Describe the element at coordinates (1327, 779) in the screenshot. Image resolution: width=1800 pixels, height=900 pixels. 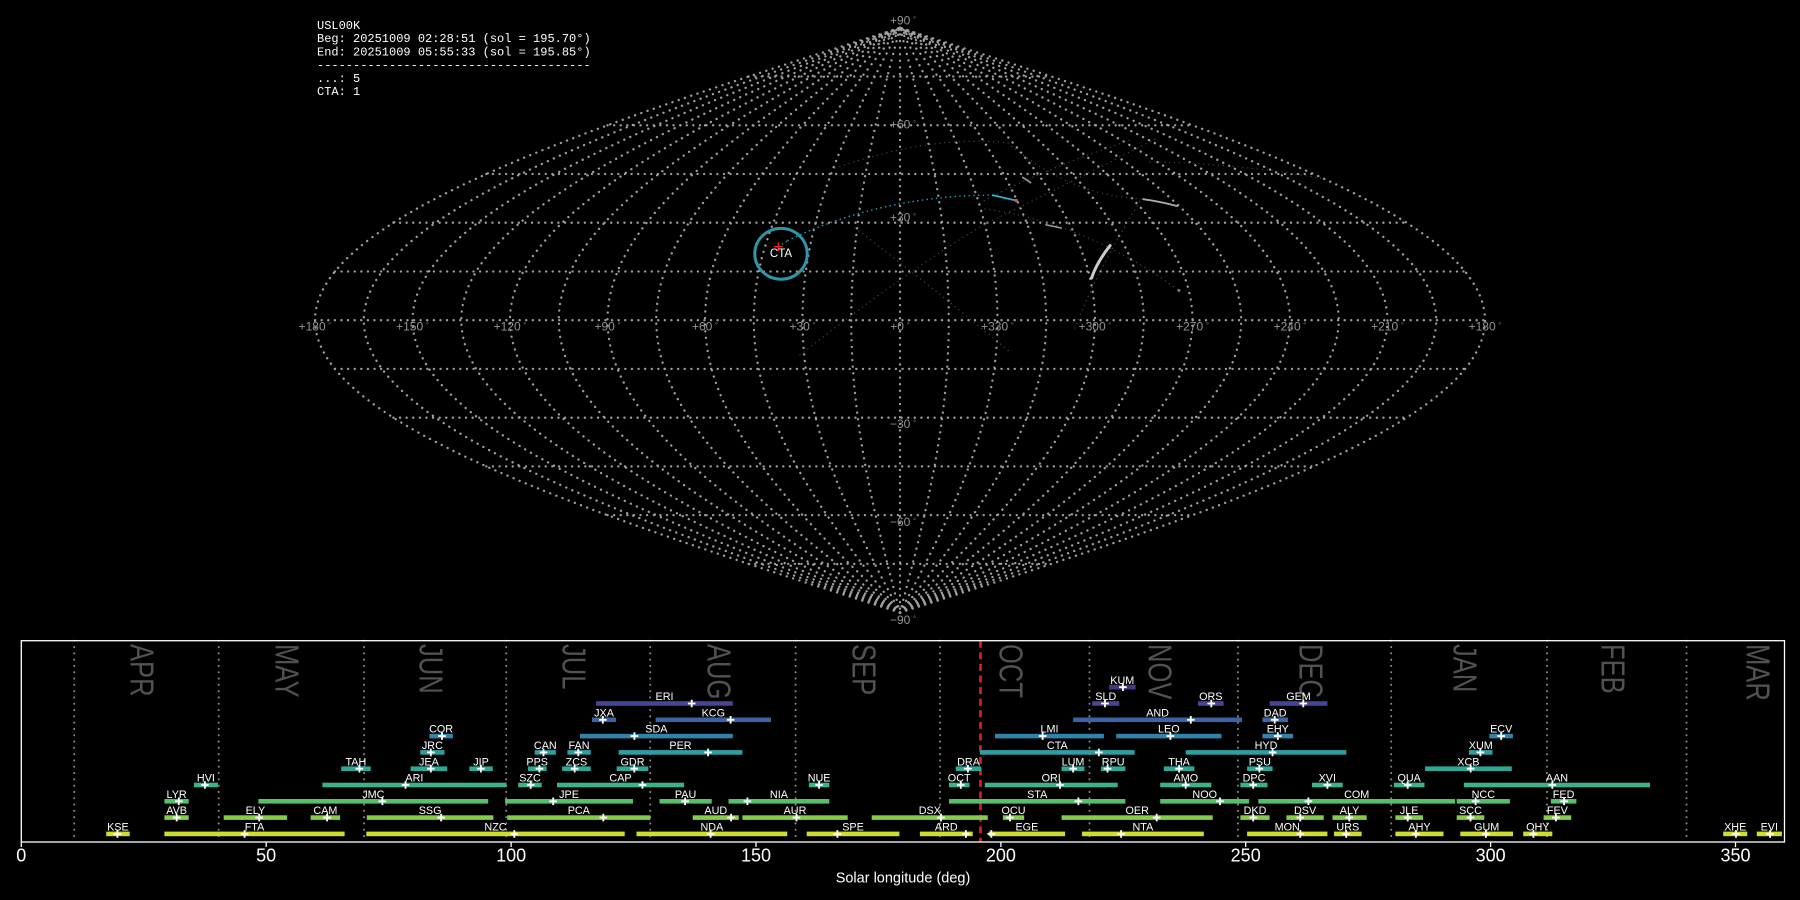
I see `svg-text: XVI` at that location.